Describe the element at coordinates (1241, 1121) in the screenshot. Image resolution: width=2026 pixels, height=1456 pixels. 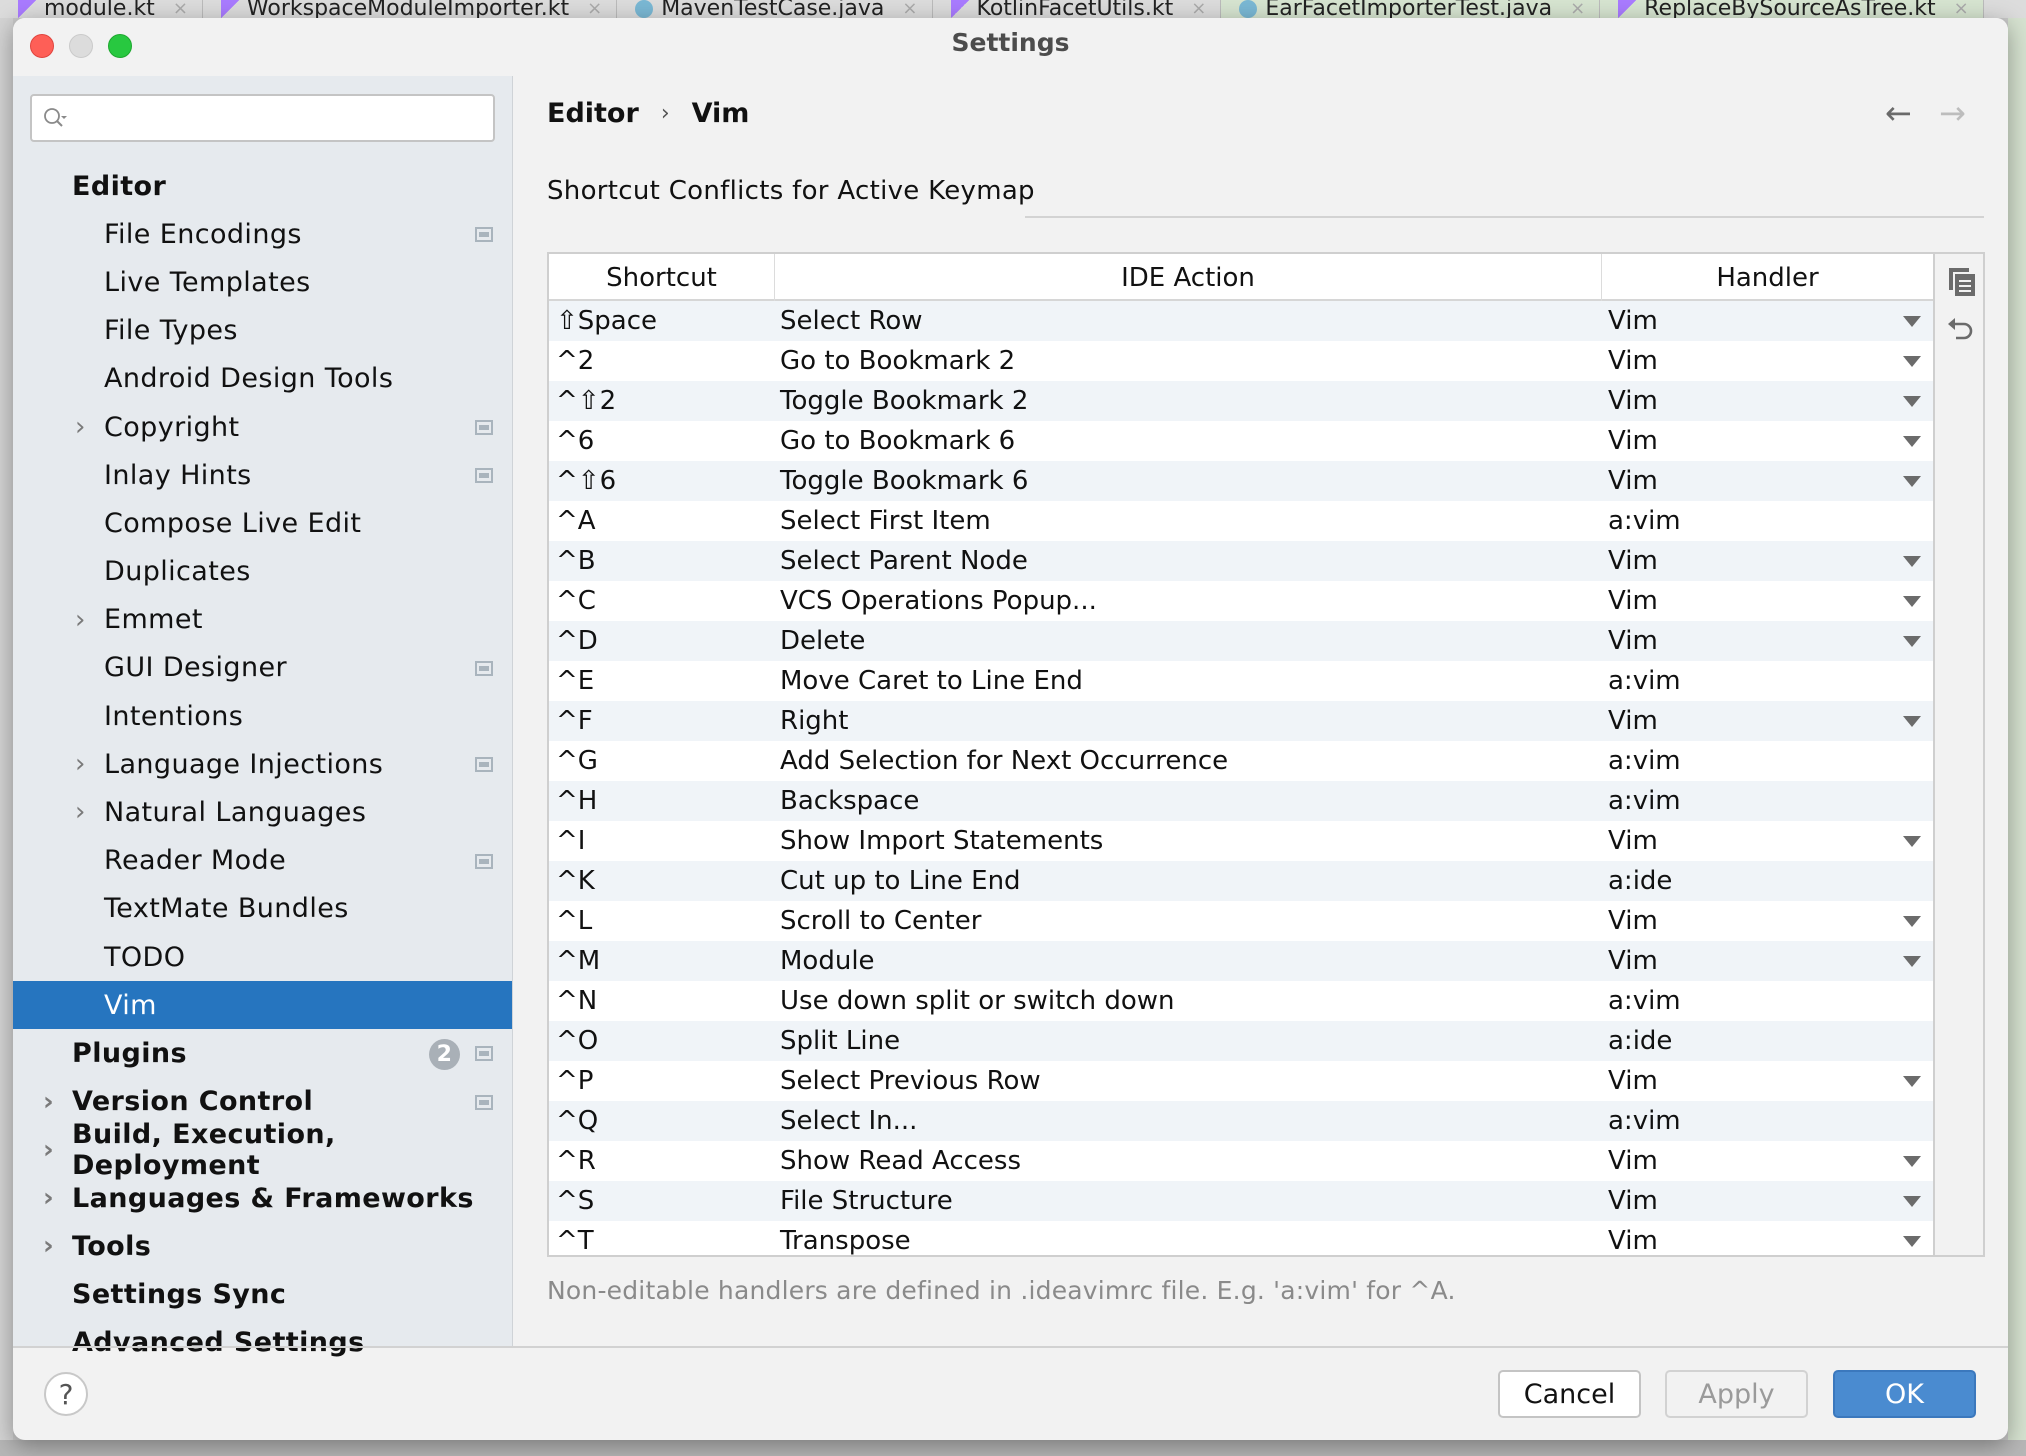
I see `table-row: ^Q Select In... a:vim` at that location.